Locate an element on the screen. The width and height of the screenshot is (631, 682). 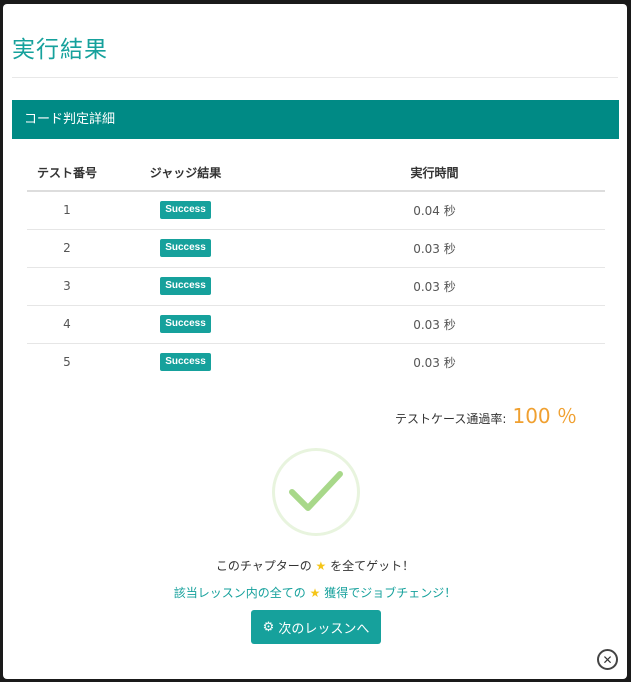
next-lesson-button: ⚙ 次のレッスンへ is located at coordinates (316, 627).